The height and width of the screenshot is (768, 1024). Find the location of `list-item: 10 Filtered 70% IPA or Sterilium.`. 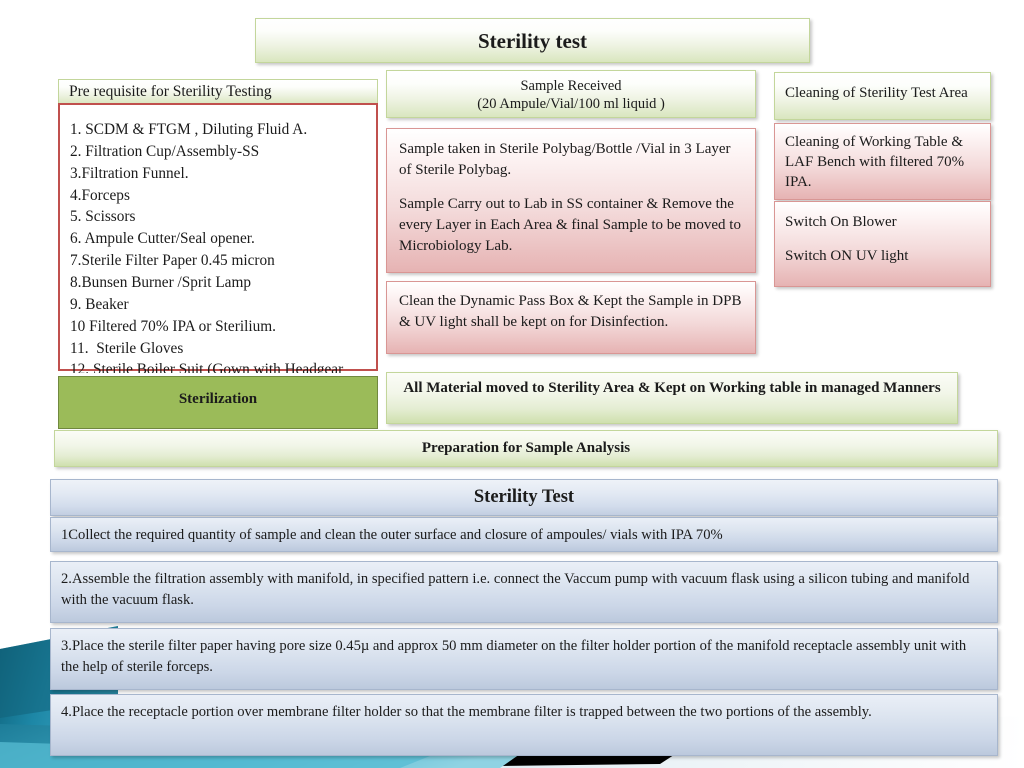

list-item: 10 Filtered 70% IPA or Sterilium. is located at coordinates (173, 326).